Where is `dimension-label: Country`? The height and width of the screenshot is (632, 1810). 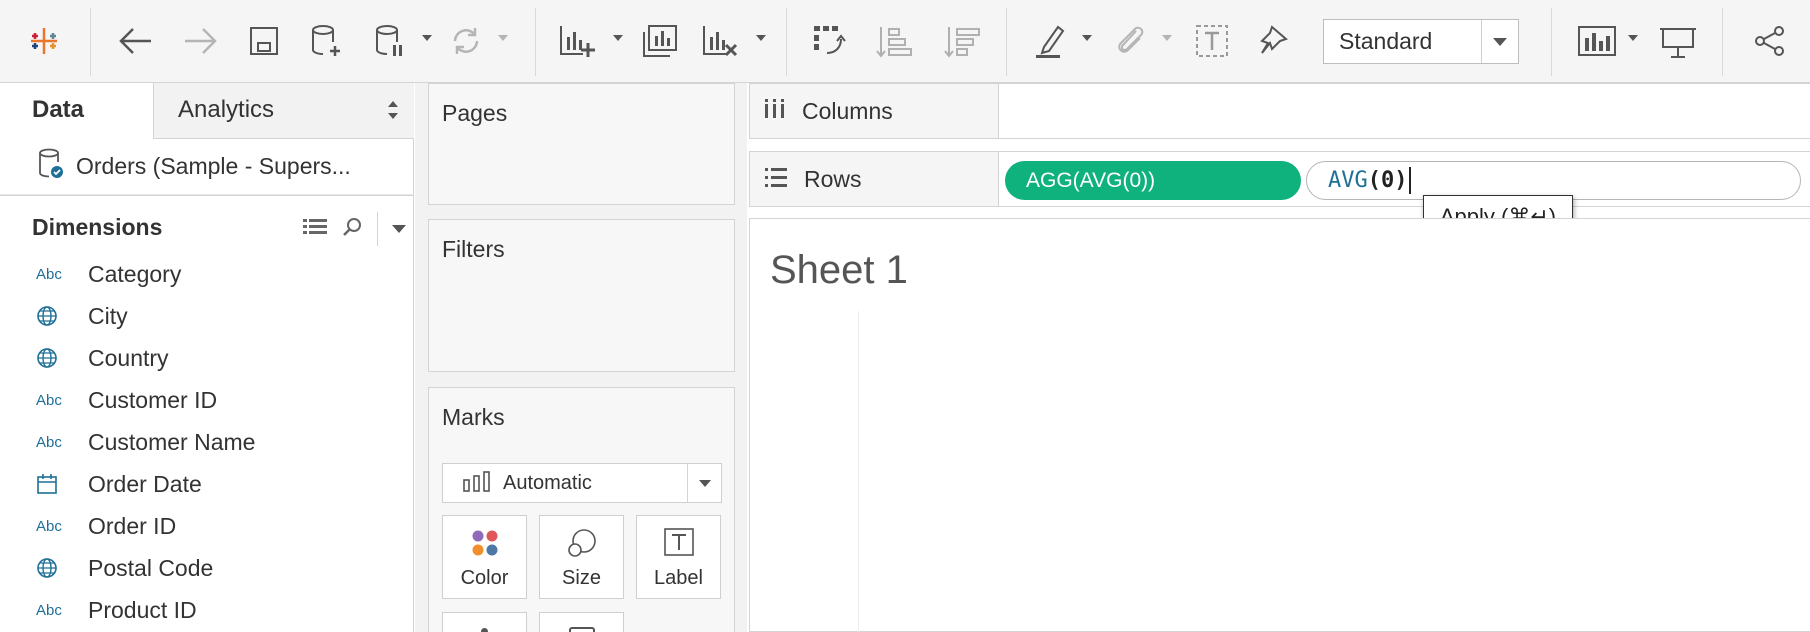
dimension-label: Country is located at coordinates (128, 357).